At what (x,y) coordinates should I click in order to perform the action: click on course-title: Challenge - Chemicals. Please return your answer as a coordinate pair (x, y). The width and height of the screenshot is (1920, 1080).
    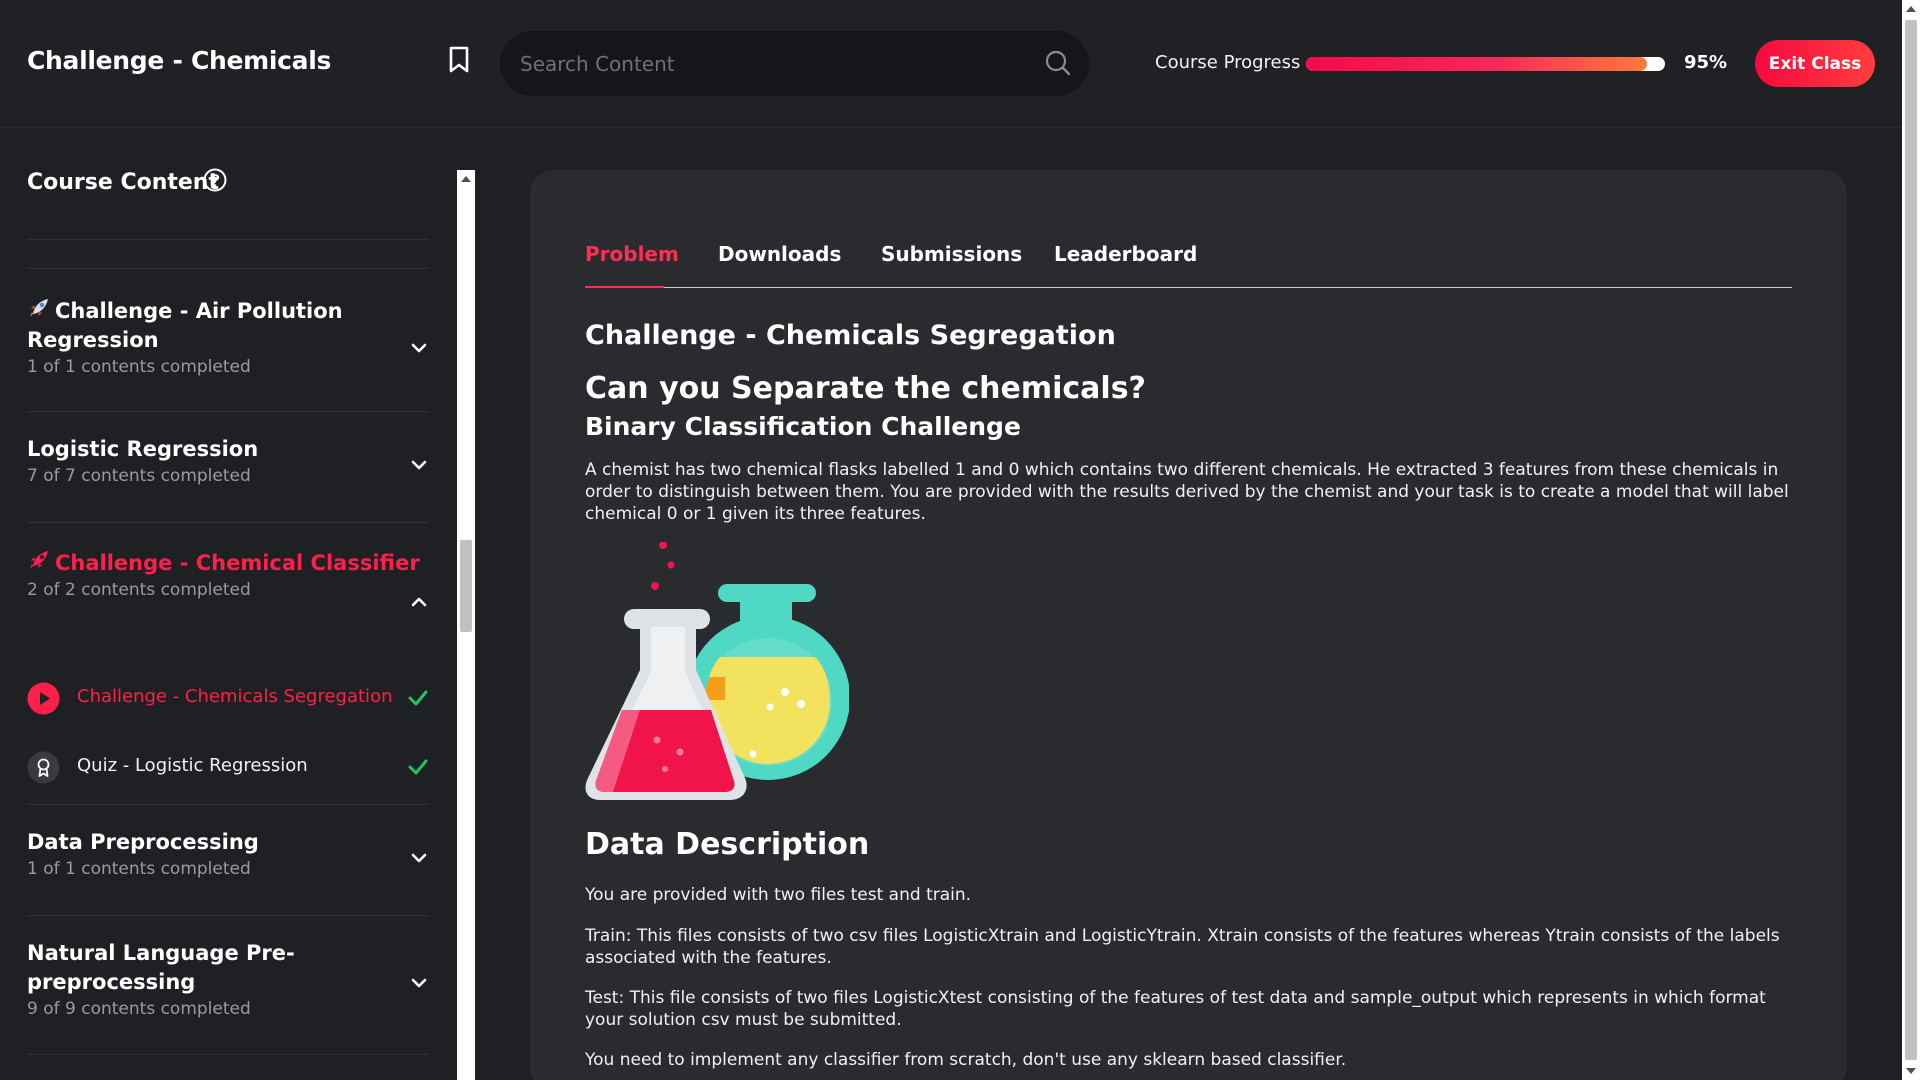
    Looking at the image, I should click on (179, 60).